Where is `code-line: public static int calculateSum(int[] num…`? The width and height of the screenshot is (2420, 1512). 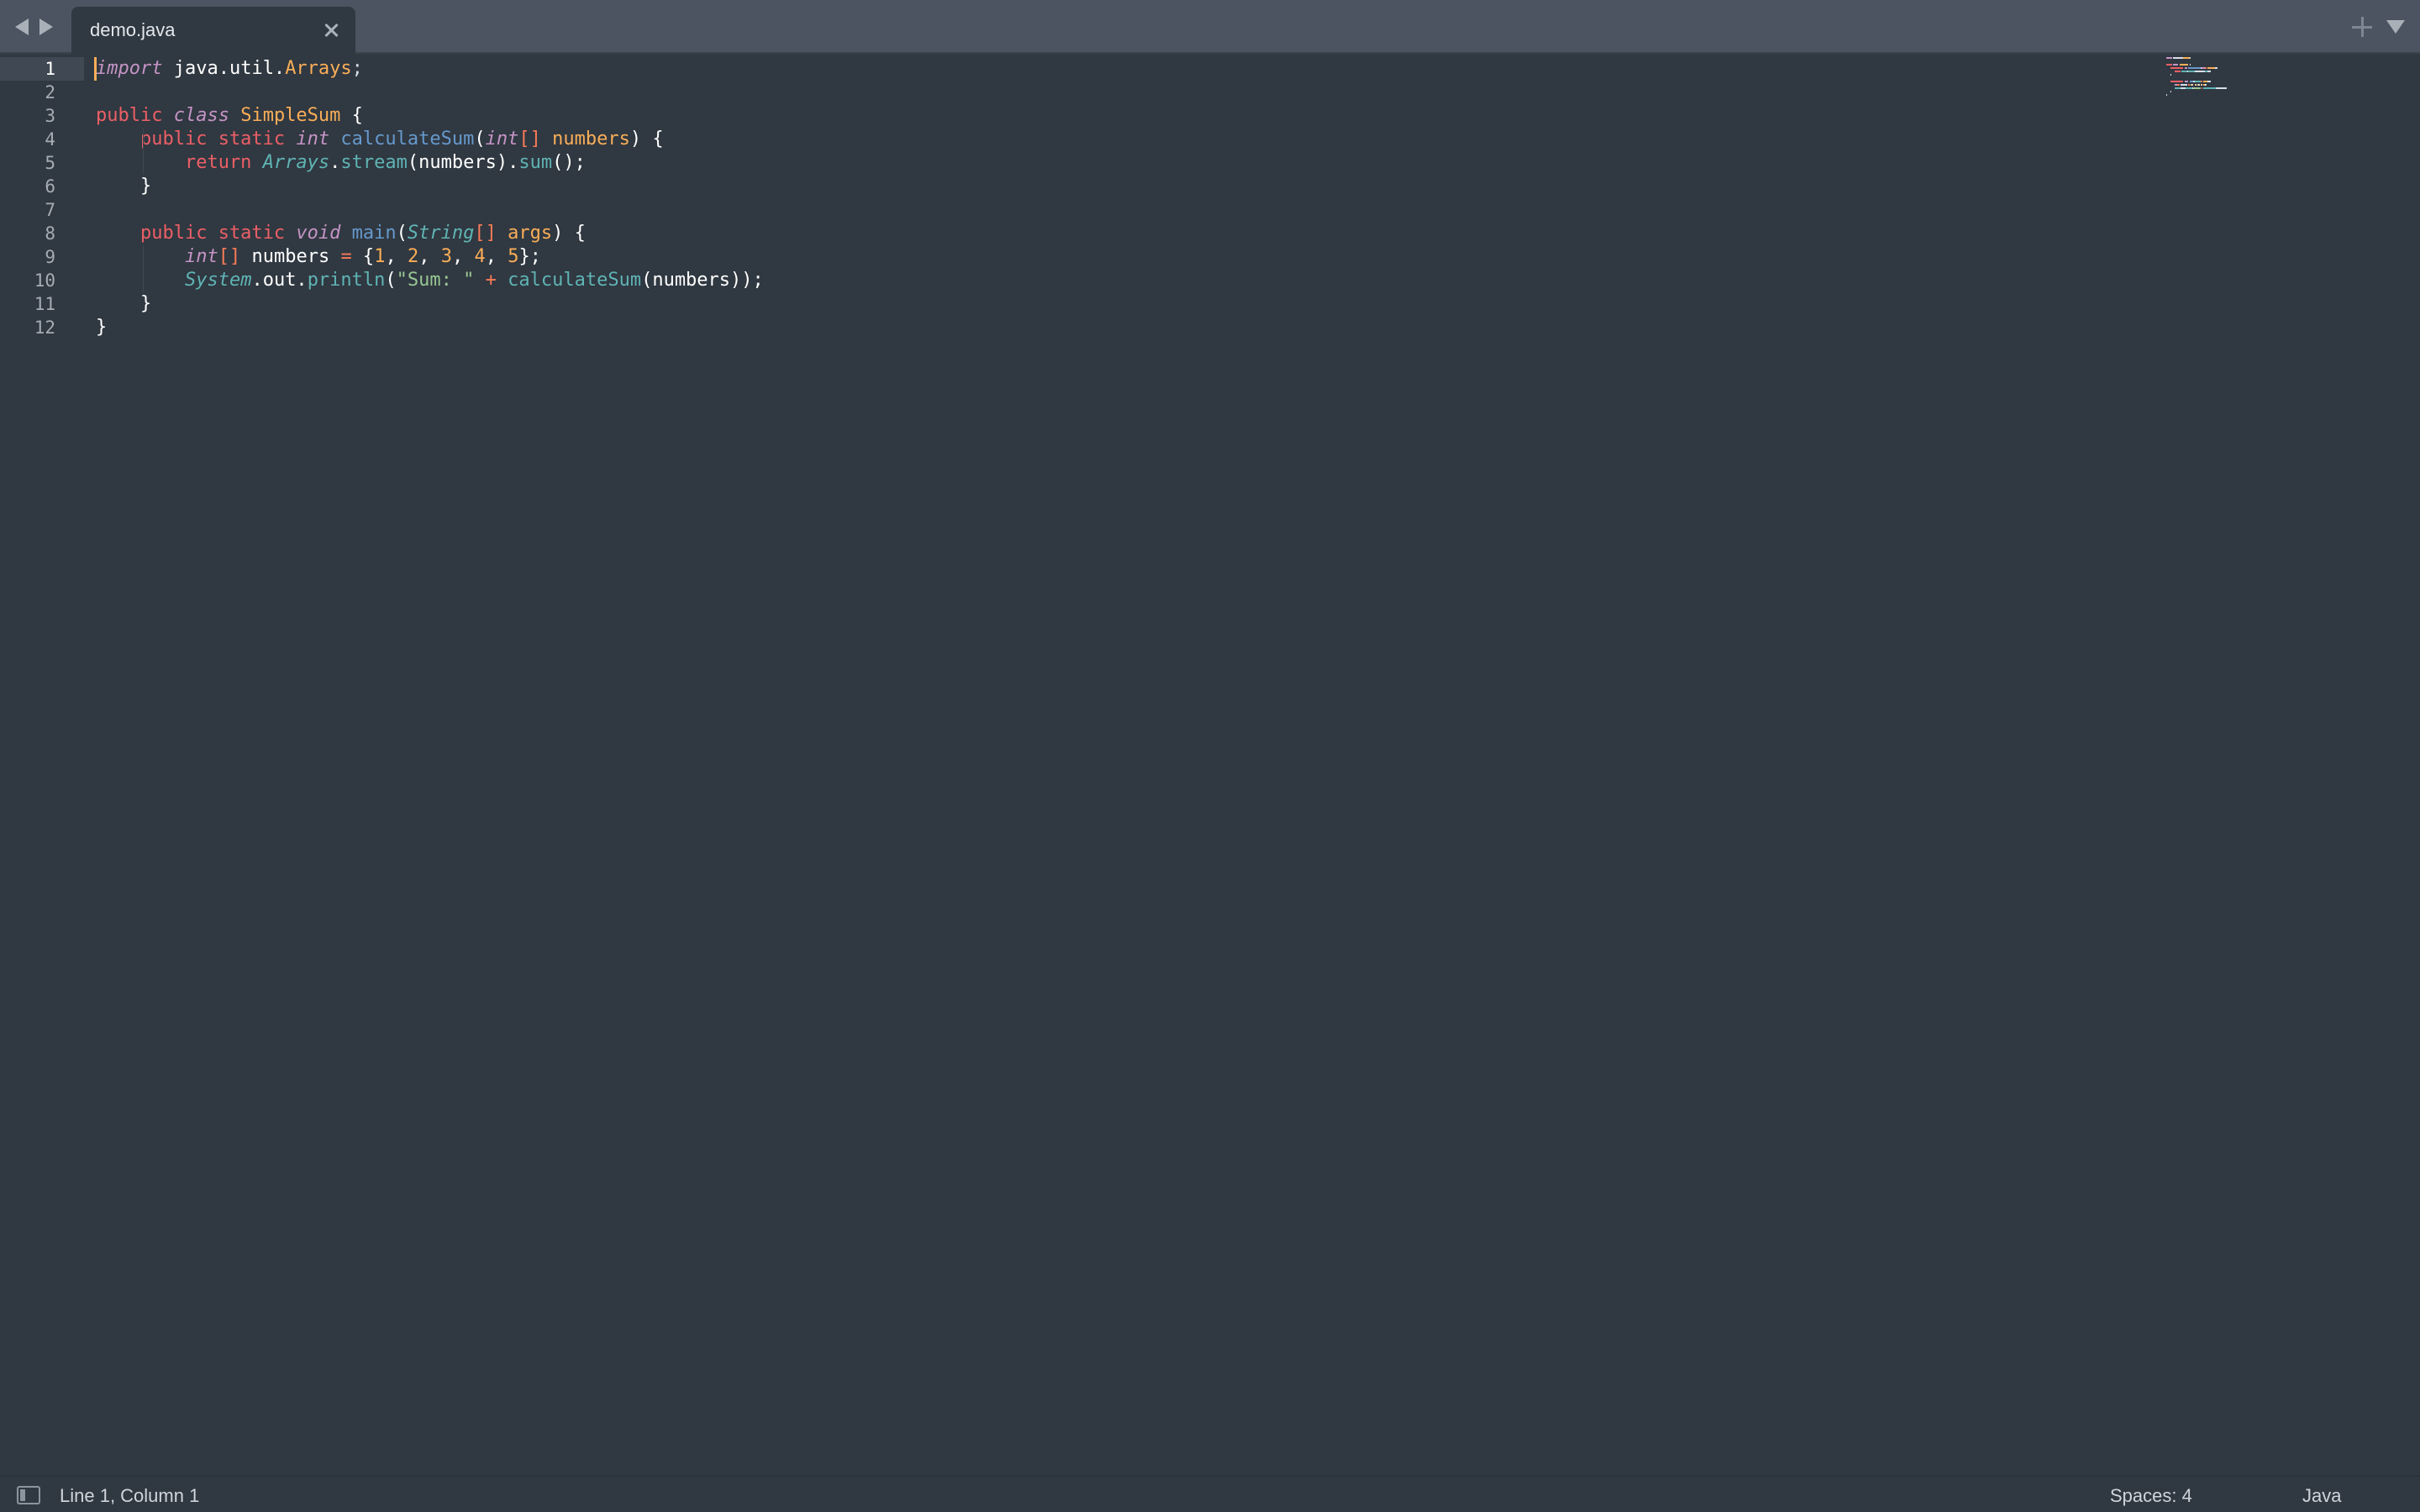 code-line: public static int calculateSum(int[] num… is located at coordinates (380, 139).